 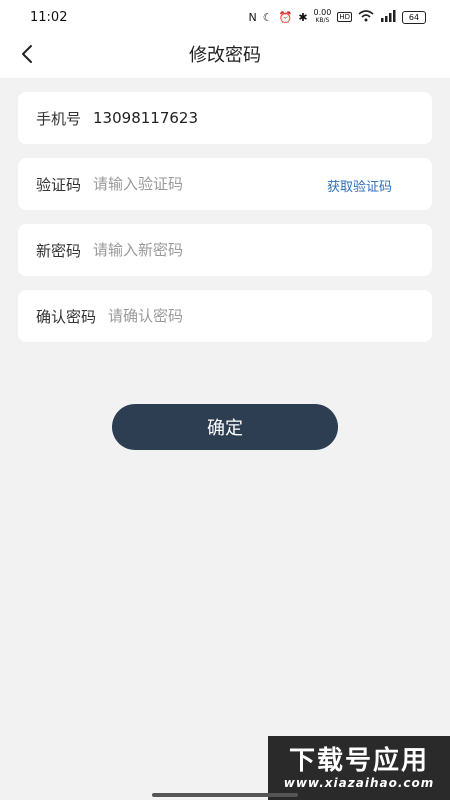 What do you see at coordinates (225, 17) in the screenshot?
I see `status-bar: 11:02 Ν ☾ ⏰ ✱ 0.00 KB/S HD 64` at bounding box center [225, 17].